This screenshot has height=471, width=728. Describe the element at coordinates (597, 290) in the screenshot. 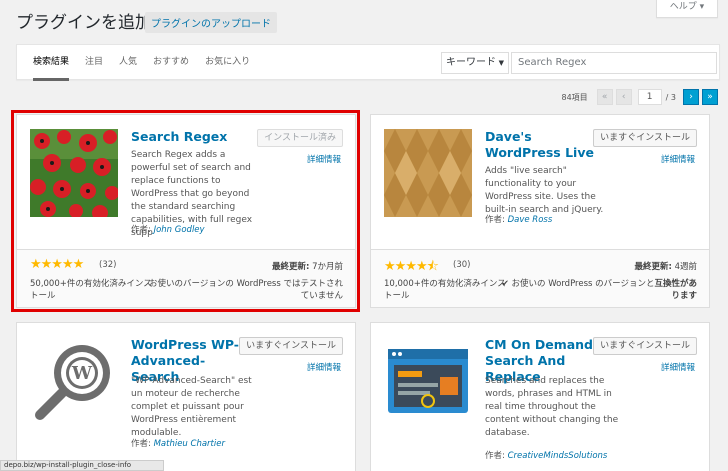

I see `compatibility-notice: ✔ お使いの WordPress のバージョンと互換性があります` at that location.